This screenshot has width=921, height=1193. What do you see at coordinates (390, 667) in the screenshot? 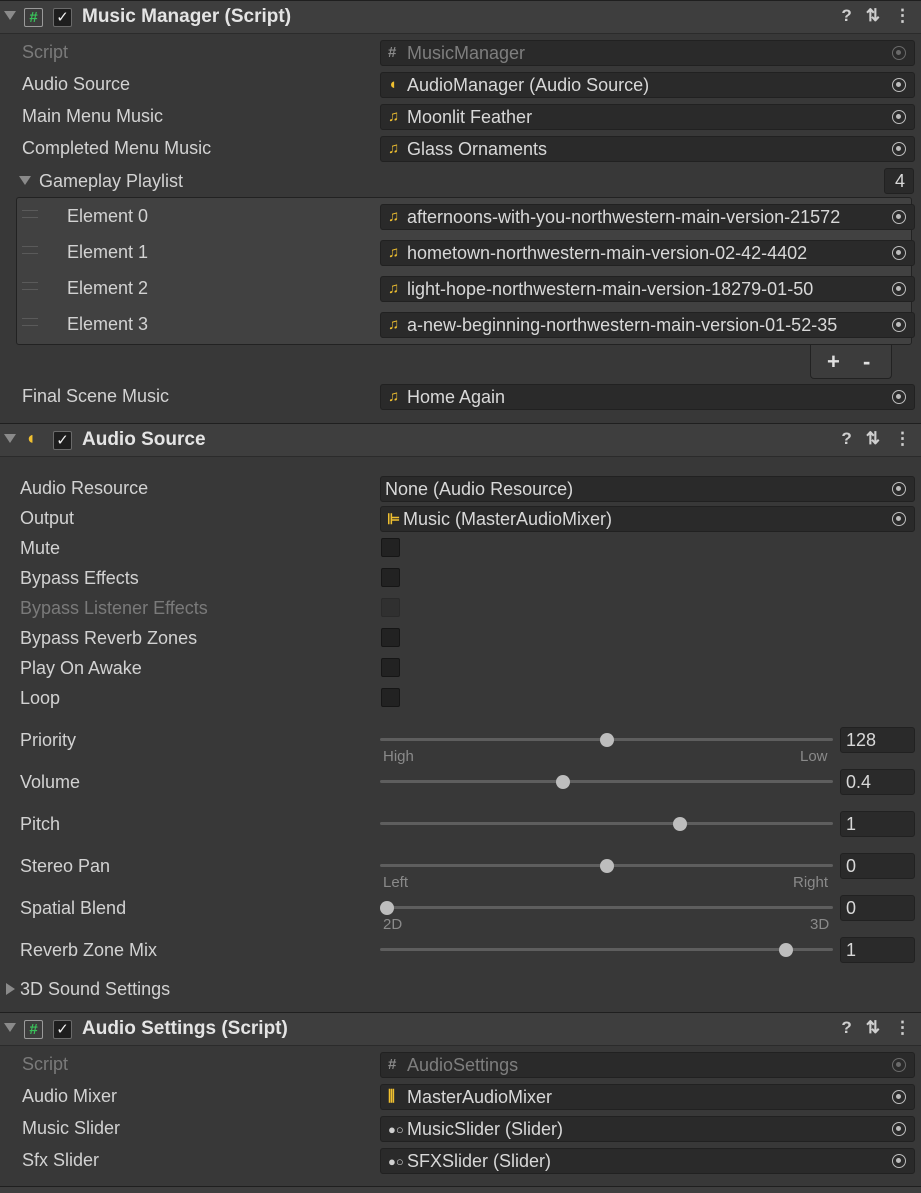
I see `play-on-awake-checkbox` at bounding box center [390, 667].